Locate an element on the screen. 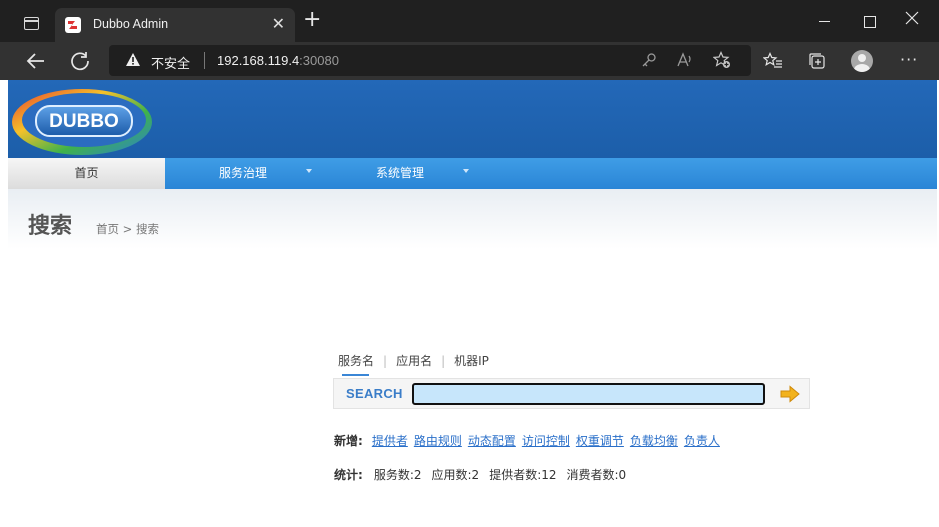 This screenshot has width=939, height=527. refresh-icon is located at coordinates (80, 61).